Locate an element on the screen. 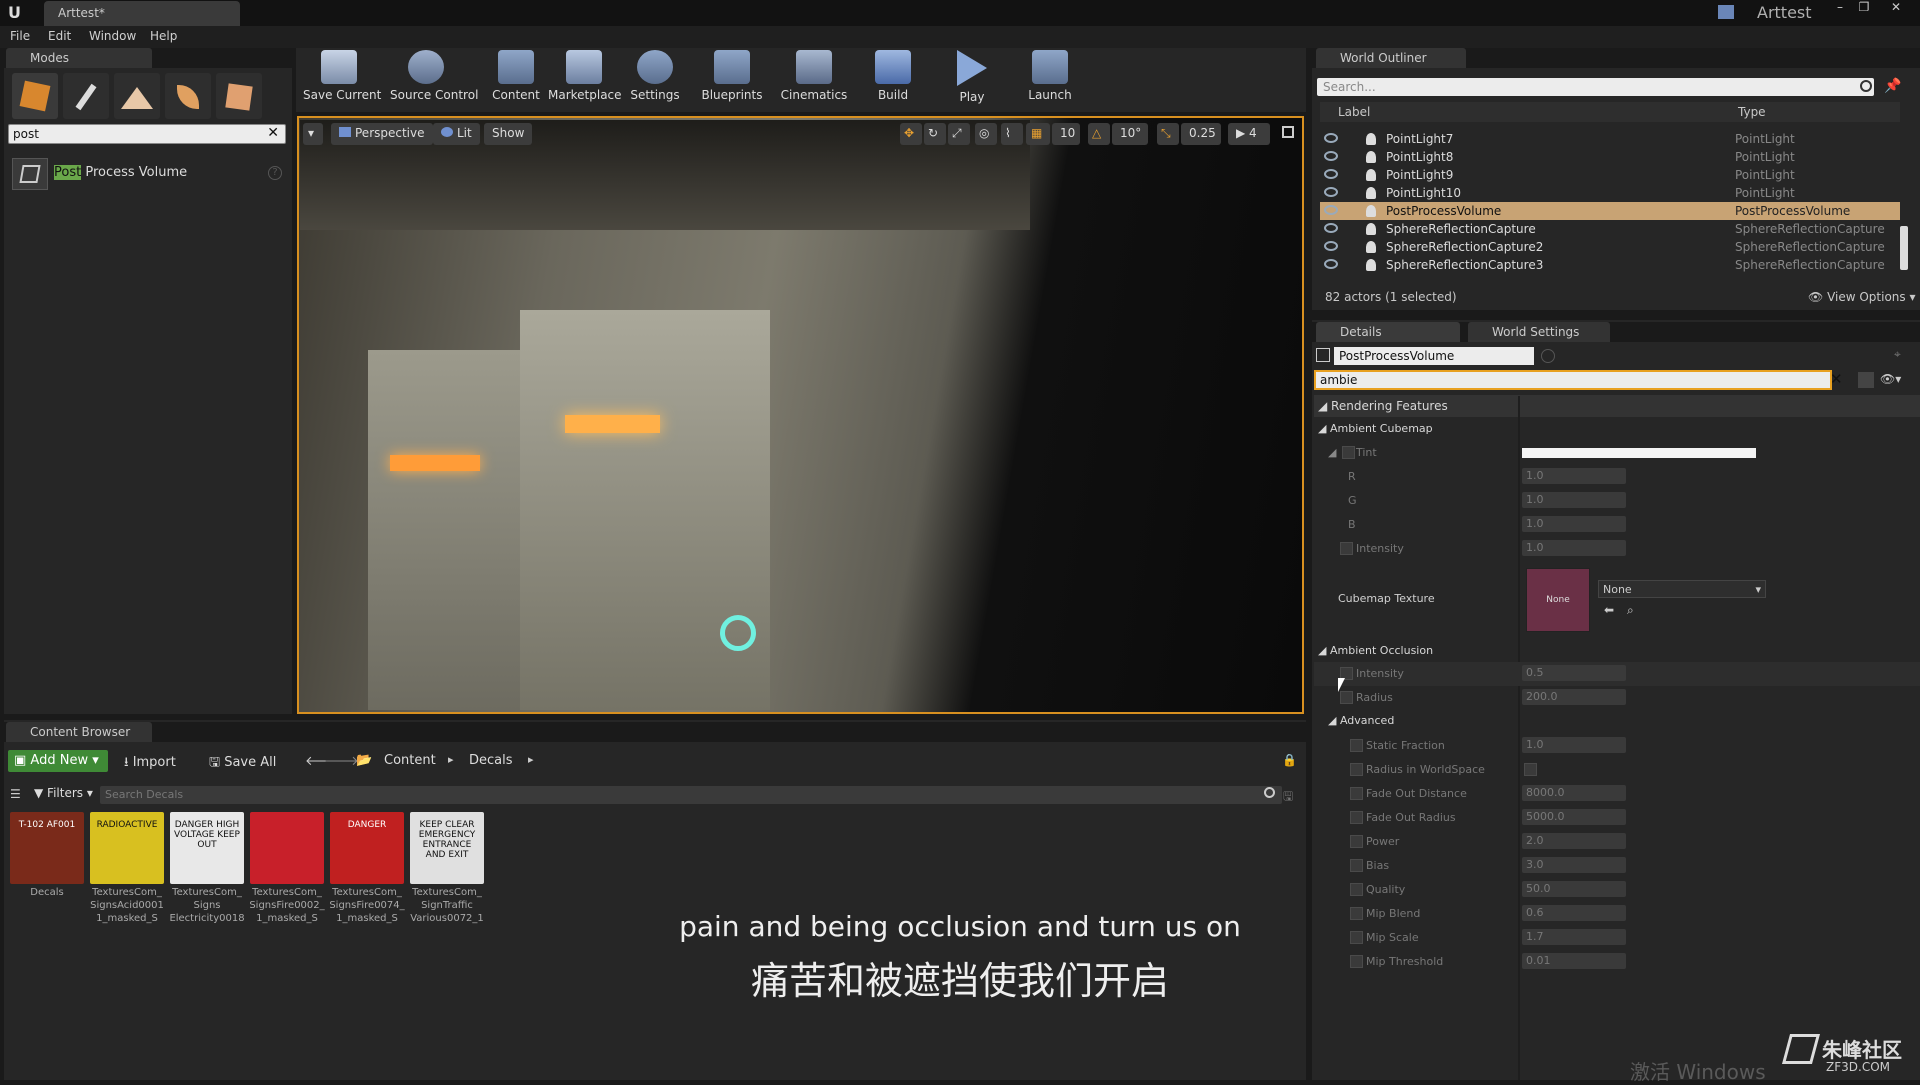 This screenshot has width=1920, height=1085. col-type-header: Type is located at coordinates (1752, 112).